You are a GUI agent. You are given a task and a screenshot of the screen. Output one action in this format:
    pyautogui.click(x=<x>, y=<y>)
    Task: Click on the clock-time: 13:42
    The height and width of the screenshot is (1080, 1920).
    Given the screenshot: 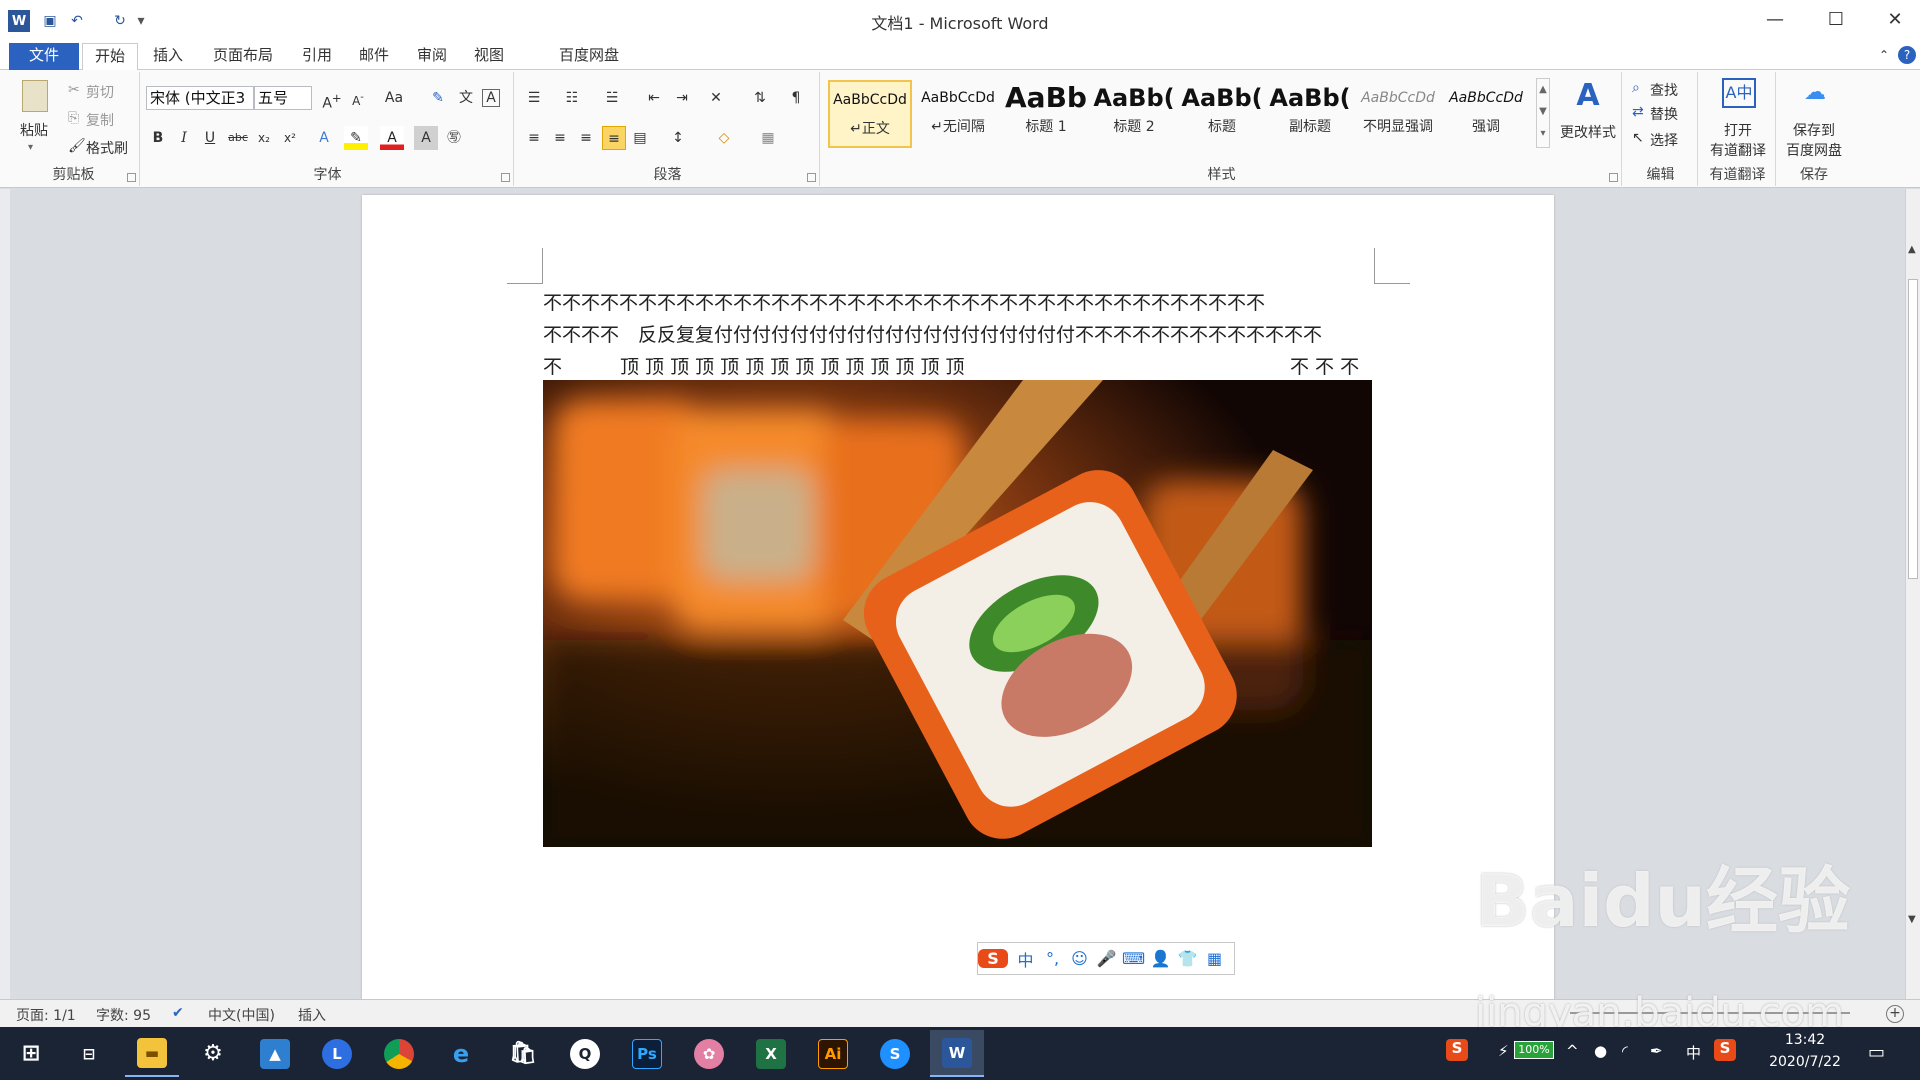 What is the action you would take?
    pyautogui.click(x=1805, y=1040)
    